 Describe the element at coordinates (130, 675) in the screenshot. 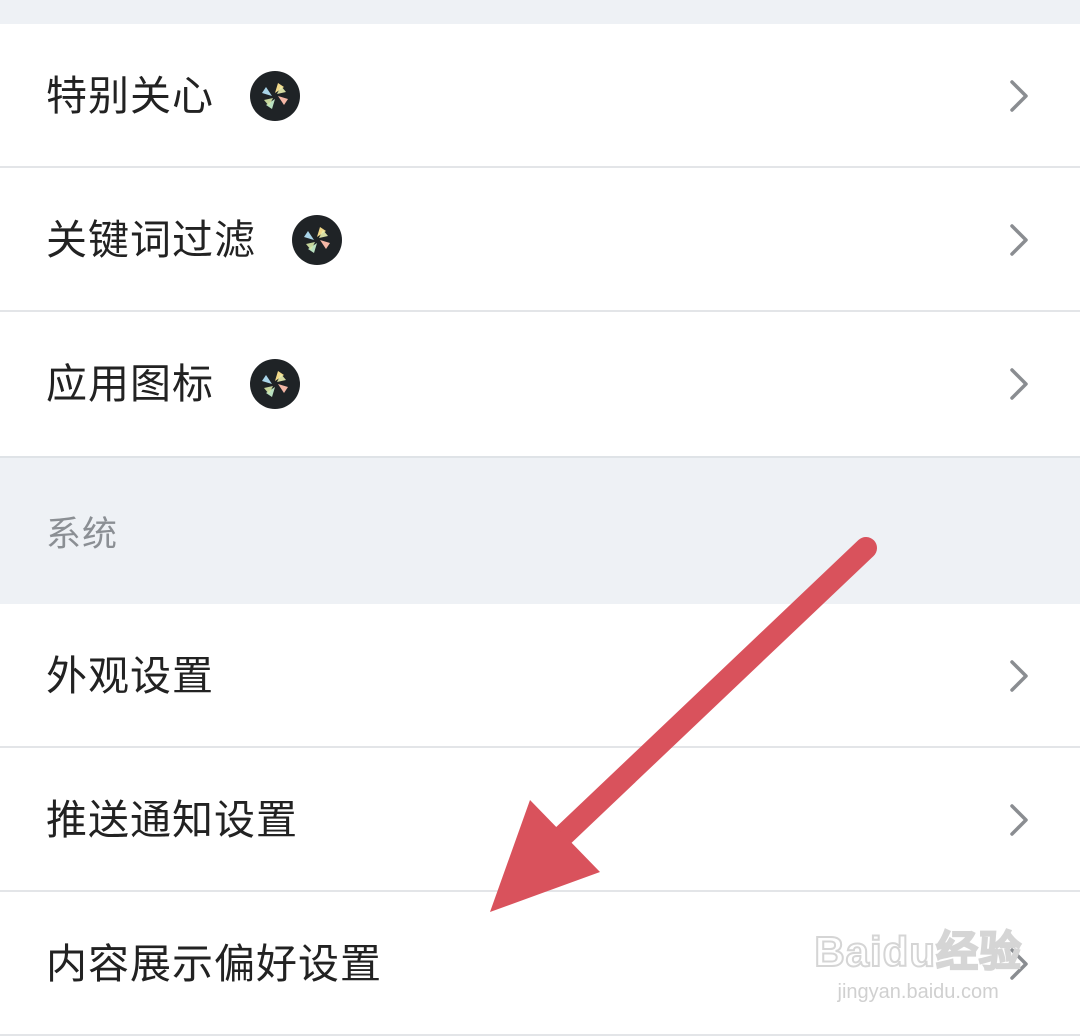

I see `settings-item-label: 外观设置` at that location.